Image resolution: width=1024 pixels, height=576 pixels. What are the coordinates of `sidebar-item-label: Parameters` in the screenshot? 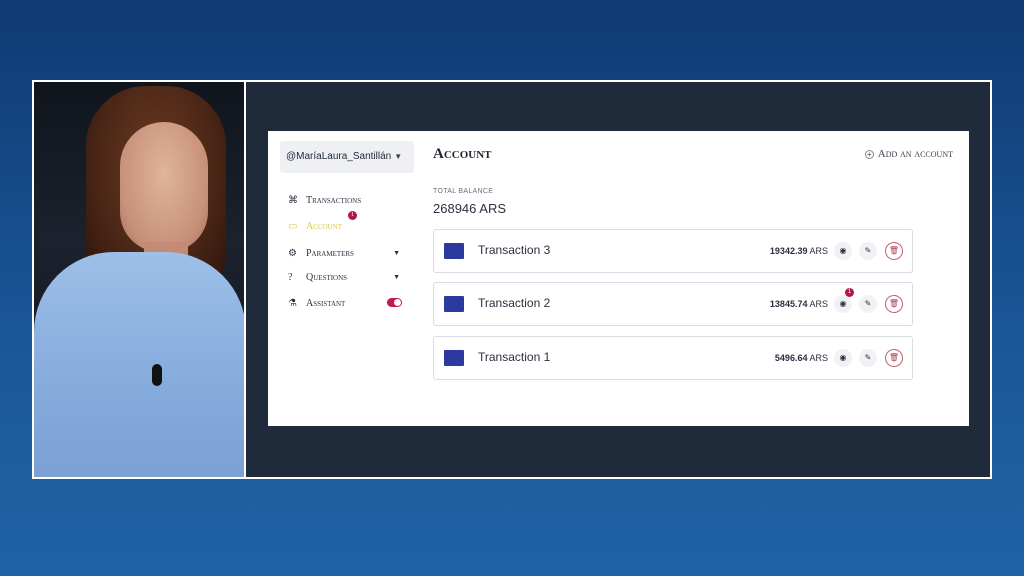 It's located at (330, 253).